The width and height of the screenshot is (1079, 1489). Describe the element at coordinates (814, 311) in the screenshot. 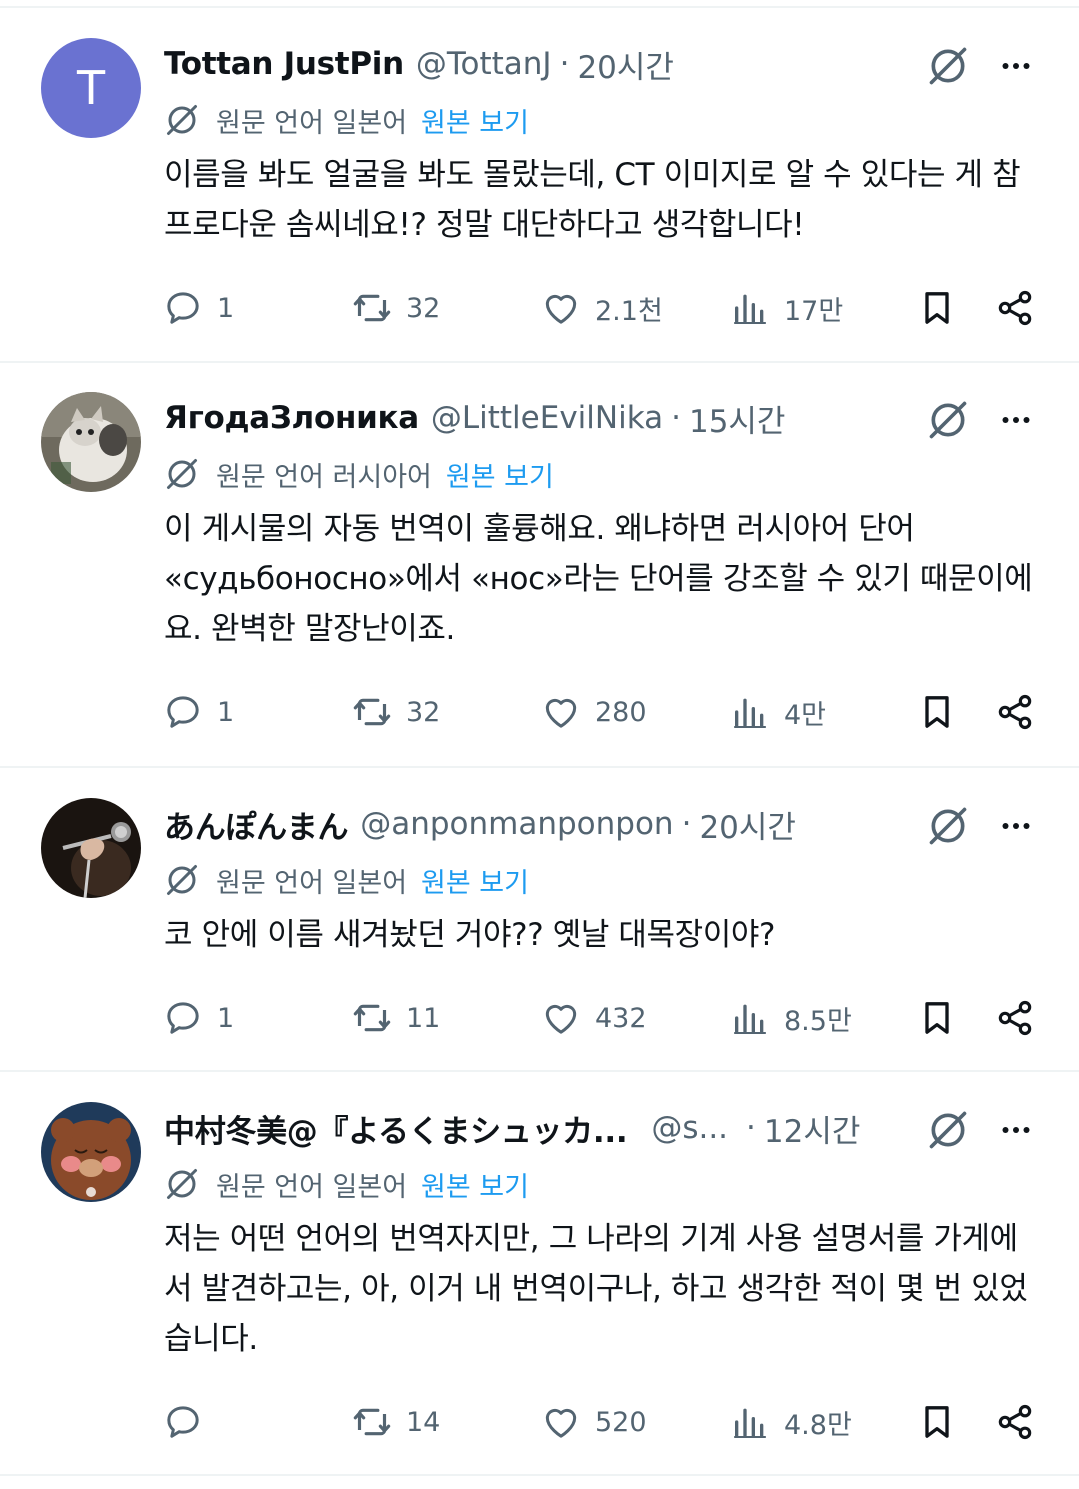

I see `views-count: 17만` at that location.